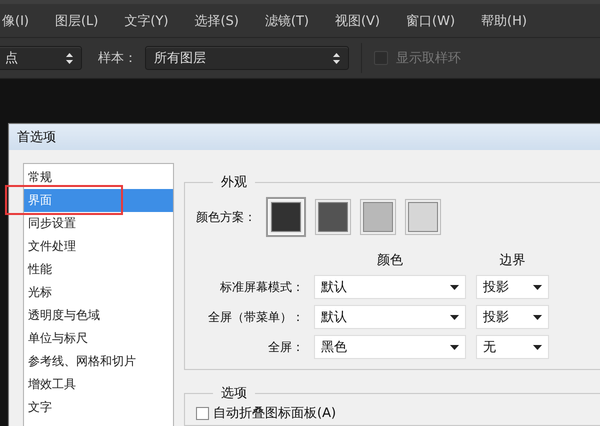 Image resolution: width=600 pixels, height=426 pixels. What do you see at coordinates (98, 315) in the screenshot?
I see `category-item: 透明度与色域` at bounding box center [98, 315].